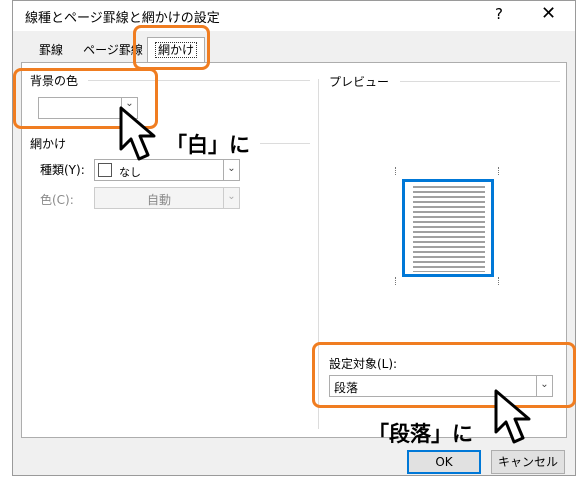 This screenshot has width=588, height=484. Describe the element at coordinates (105, 170) in the screenshot. I see `swatch-icon` at that location.